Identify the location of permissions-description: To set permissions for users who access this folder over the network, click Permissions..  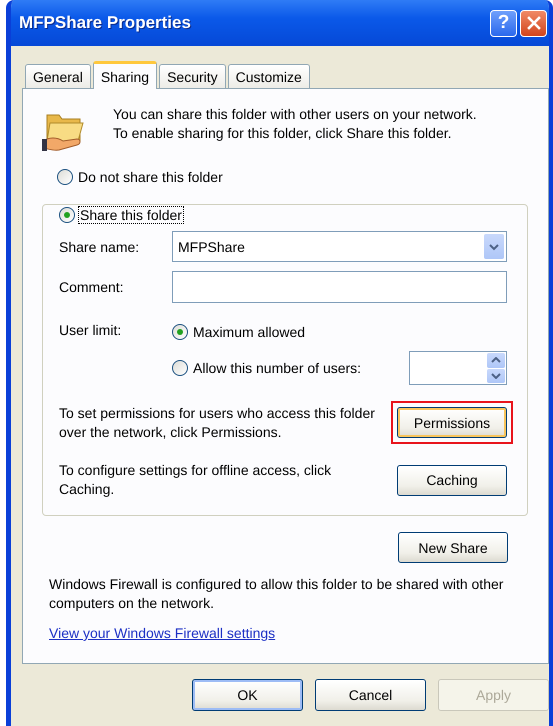
(217, 423).